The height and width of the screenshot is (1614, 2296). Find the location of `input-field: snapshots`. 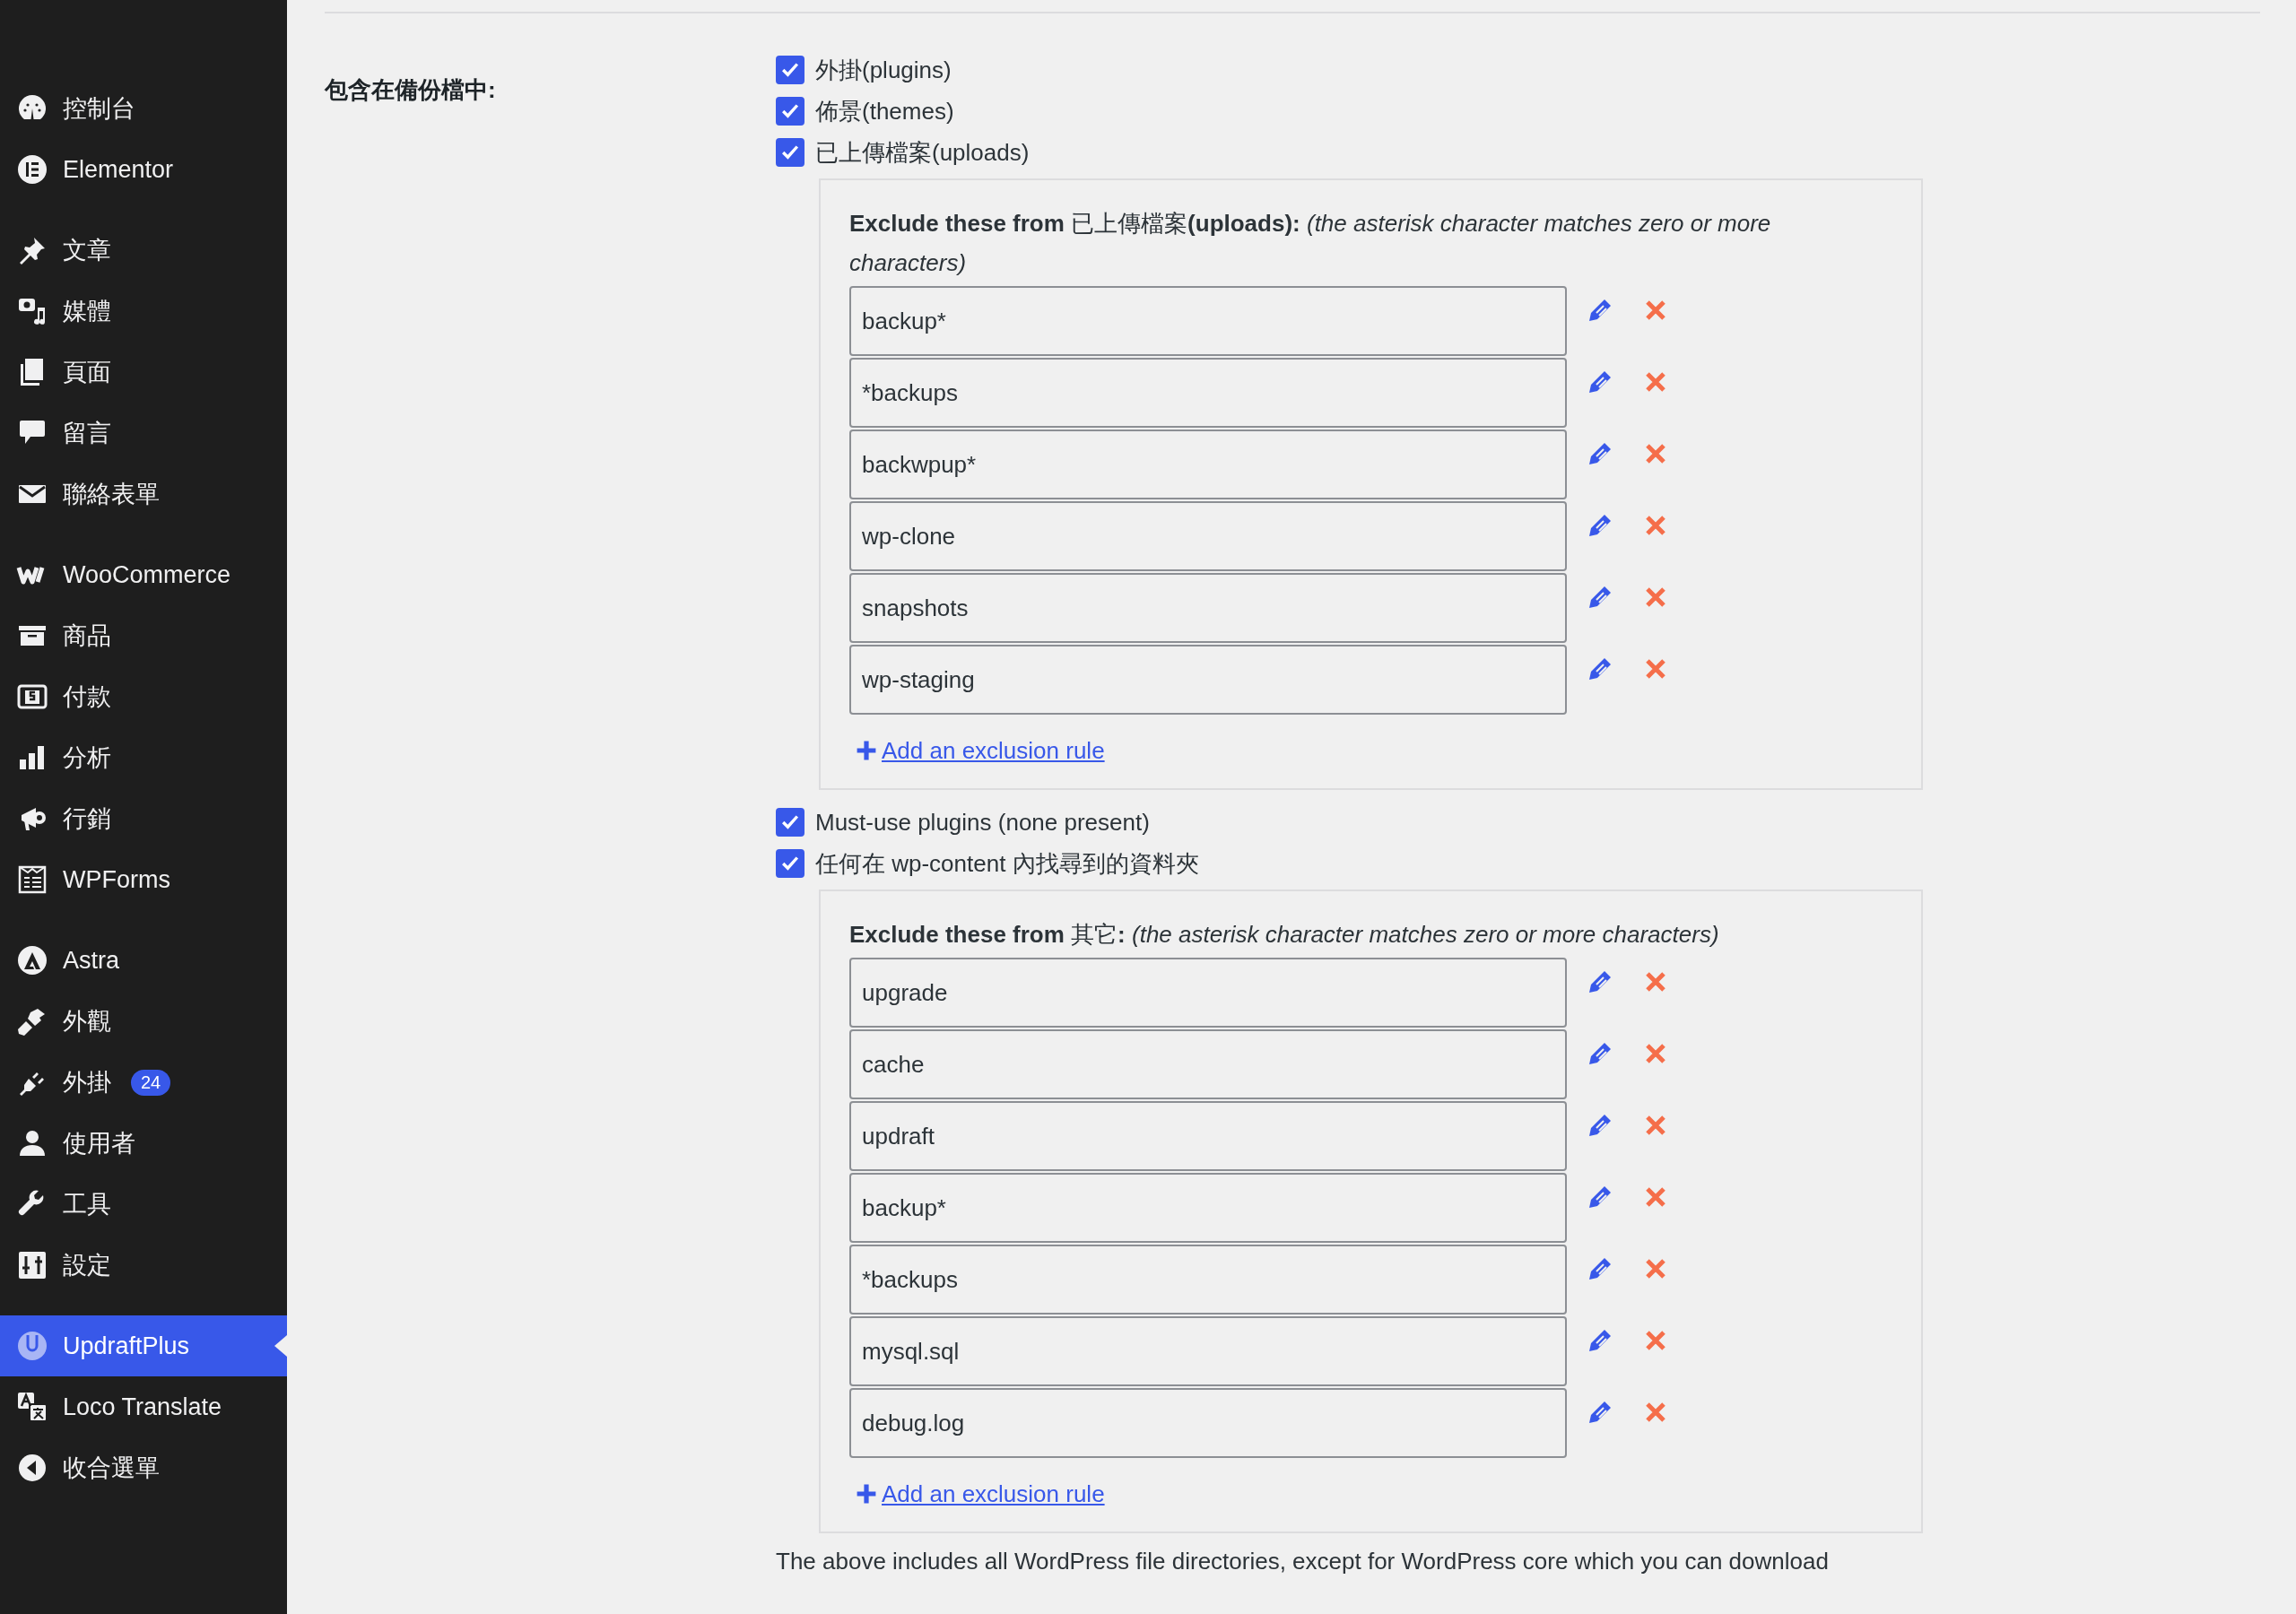

input-field: snapshots is located at coordinates (1208, 608).